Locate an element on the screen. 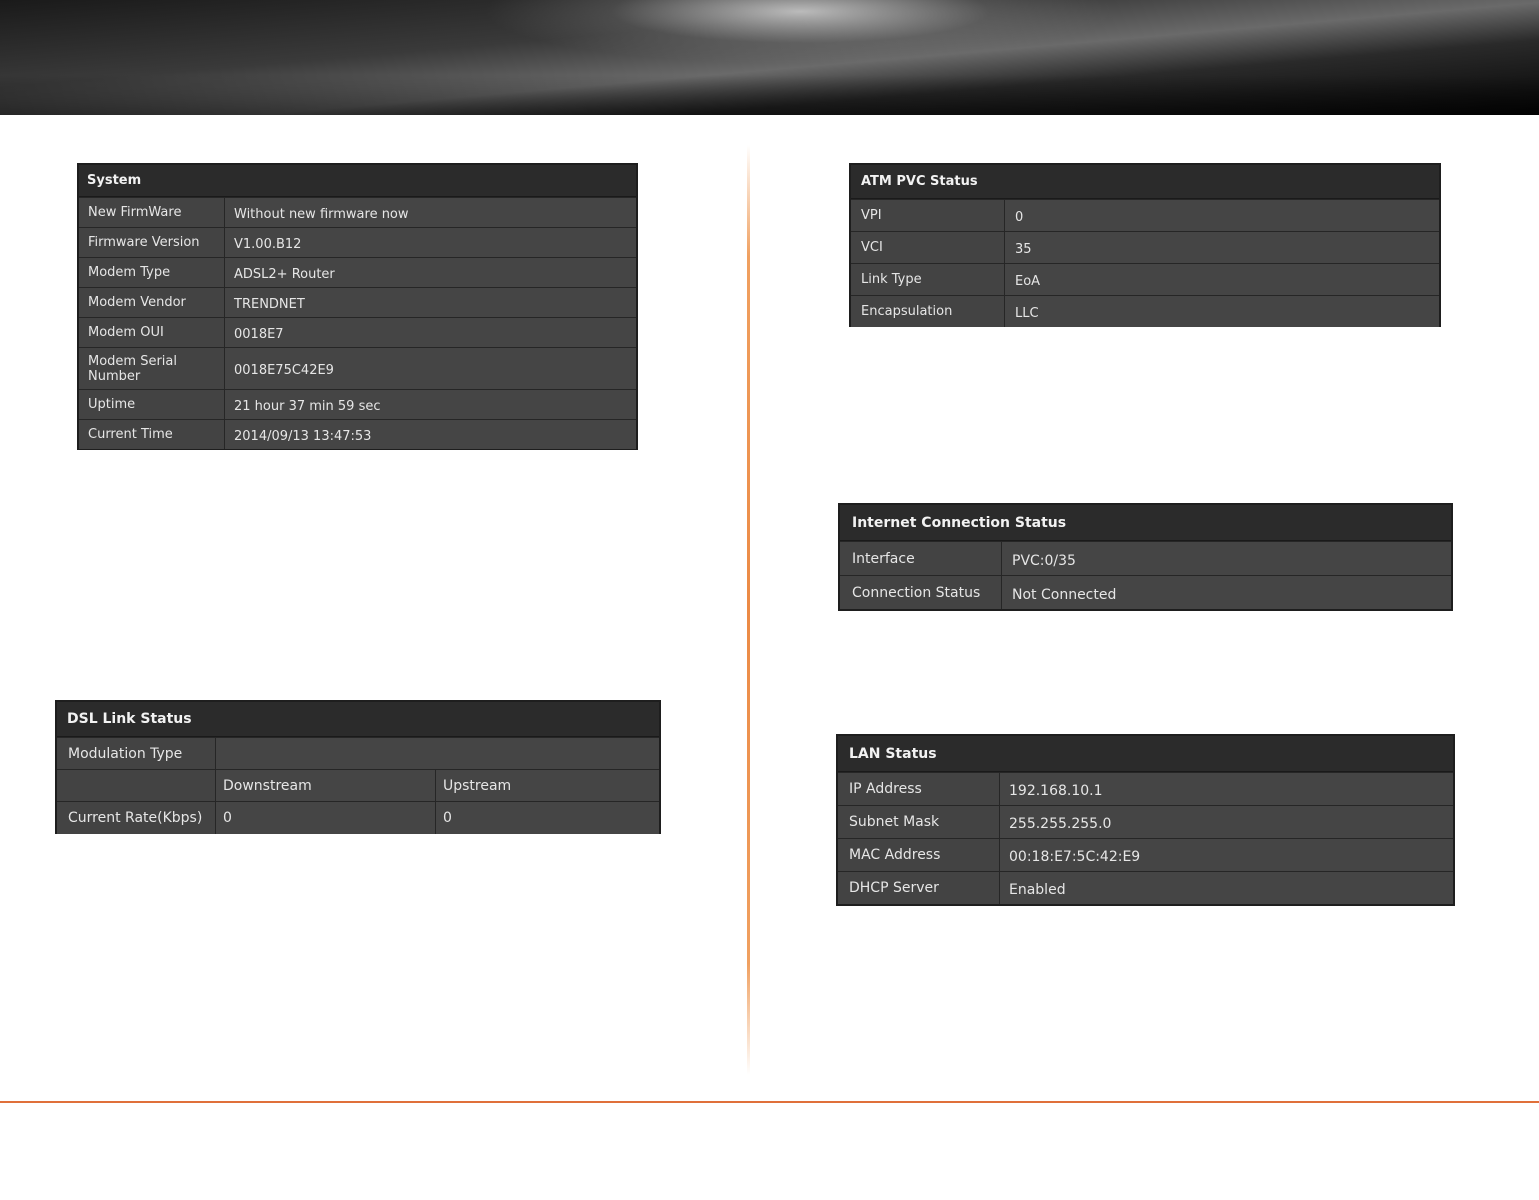  lan-row-ip-address: IP Address 192.168.10.1 is located at coordinates (1145, 788).